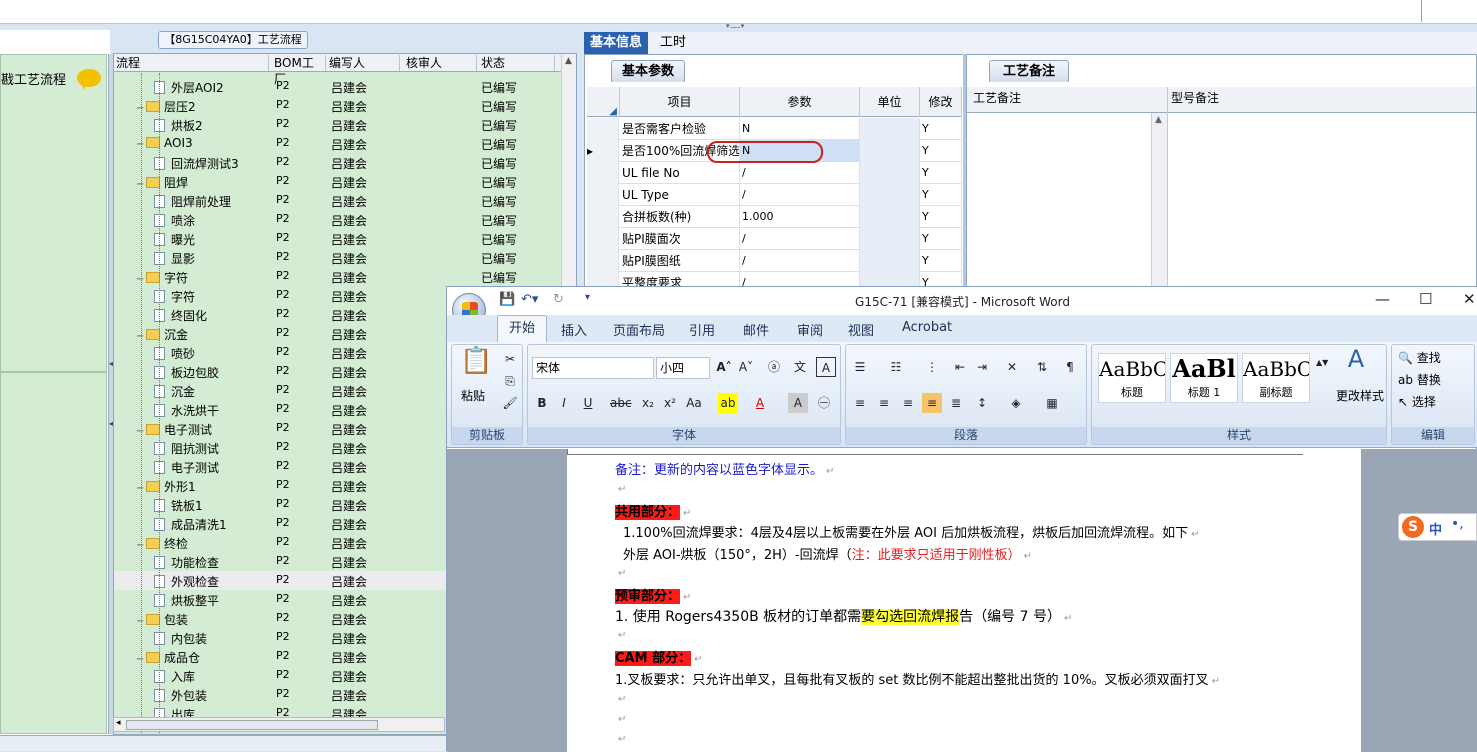 This screenshot has width=1477, height=752. What do you see at coordinates (1425, 299) in the screenshot?
I see `maximize-icon: ☐` at bounding box center [1425, 299].